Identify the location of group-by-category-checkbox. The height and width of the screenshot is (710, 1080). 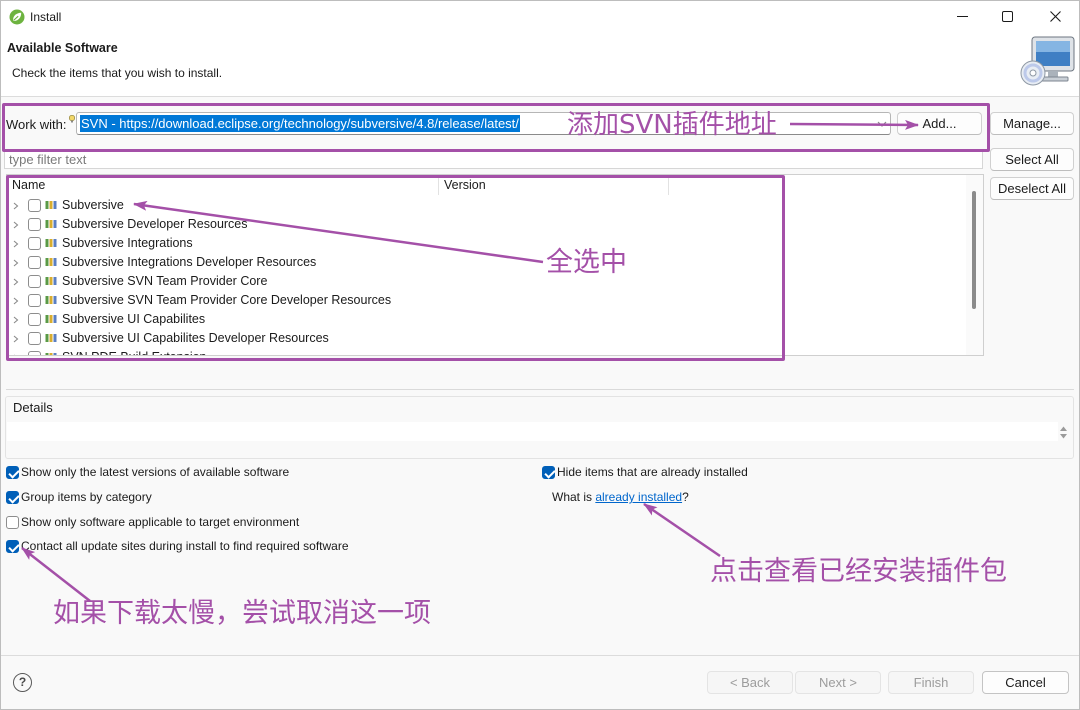
(12, 497).